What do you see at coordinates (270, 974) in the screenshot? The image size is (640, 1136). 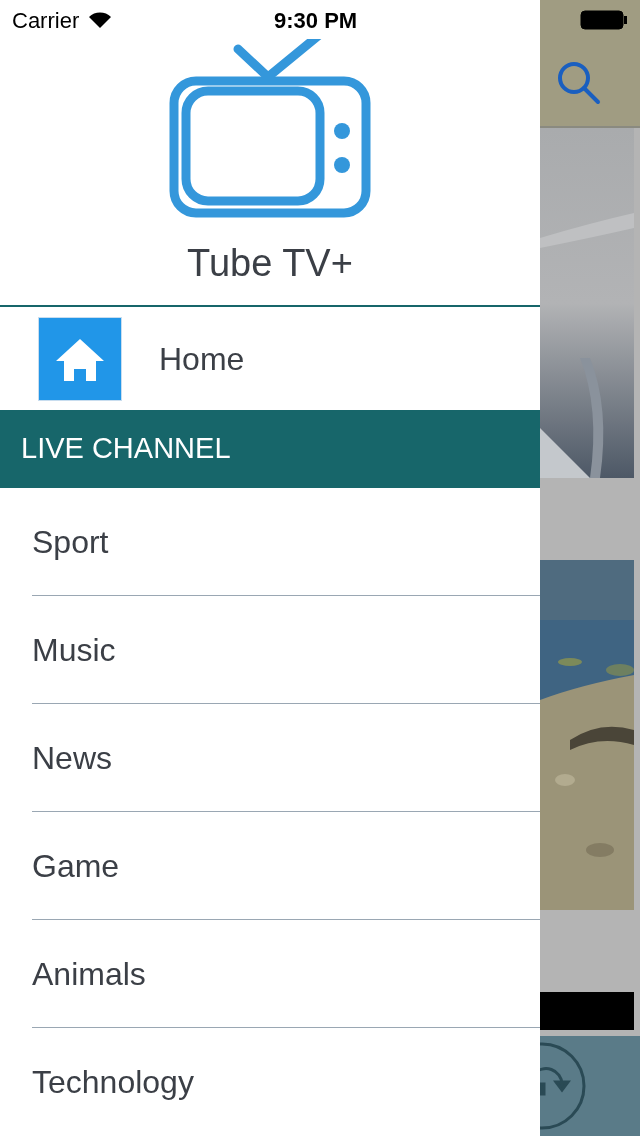 I see `channel-menu-item: Animals` at bounding box center [270, 974].